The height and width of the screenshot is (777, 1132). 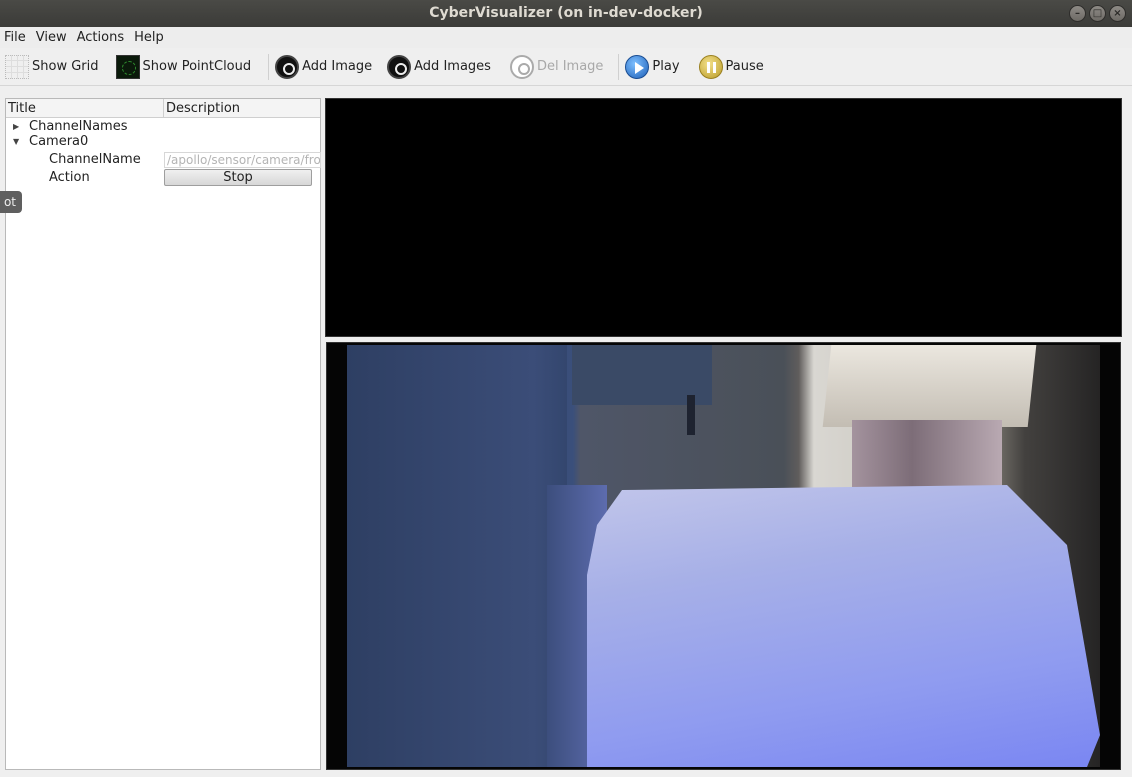 I want to click on show-pointcloud-label: Show PointCloud, so click(x=197, y=66).